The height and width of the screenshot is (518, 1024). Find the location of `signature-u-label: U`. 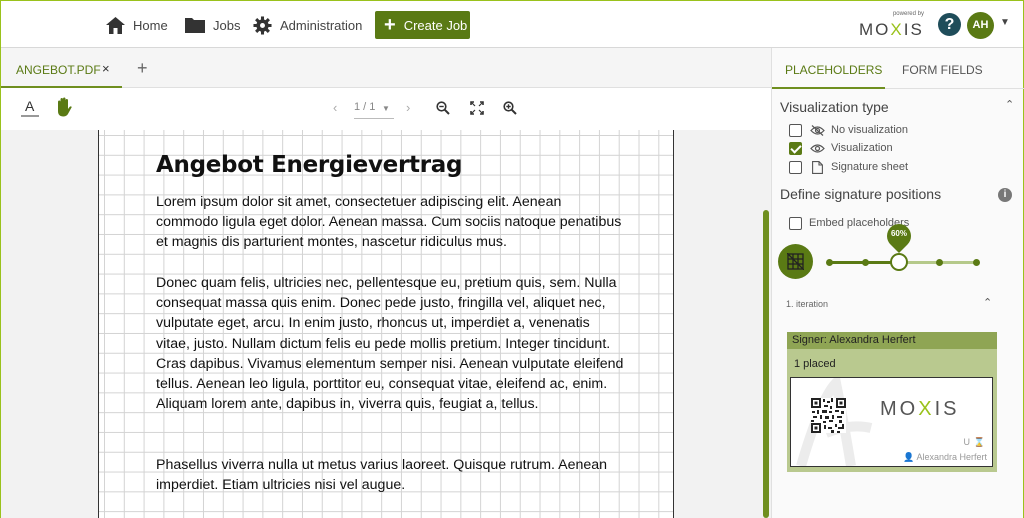

signature-u-label: U is located at coordinates (967, 442).